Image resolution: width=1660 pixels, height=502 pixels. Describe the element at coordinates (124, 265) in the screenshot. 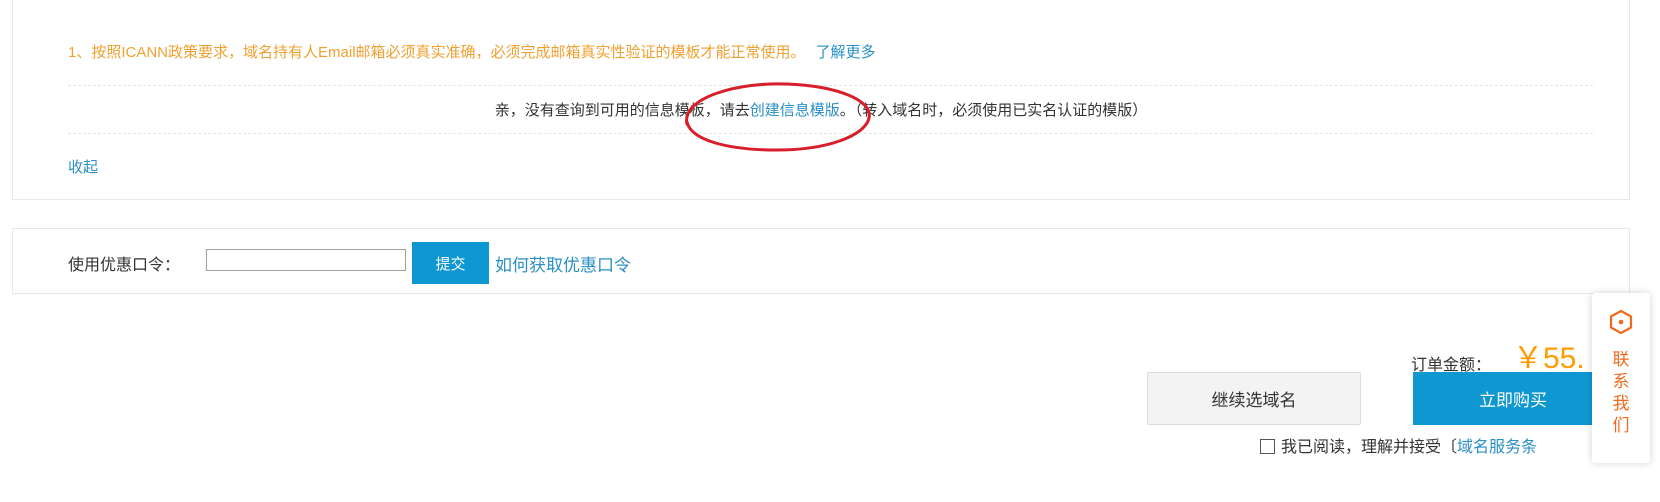

I see `coupon-label: 使用优惠口令：` at that location.